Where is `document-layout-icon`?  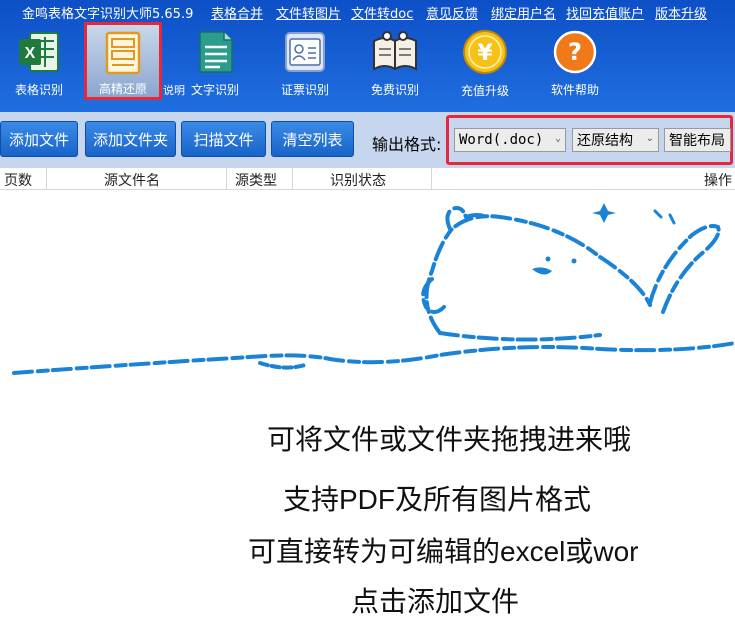 document-layout-icon is located at coordinates (123, 52).